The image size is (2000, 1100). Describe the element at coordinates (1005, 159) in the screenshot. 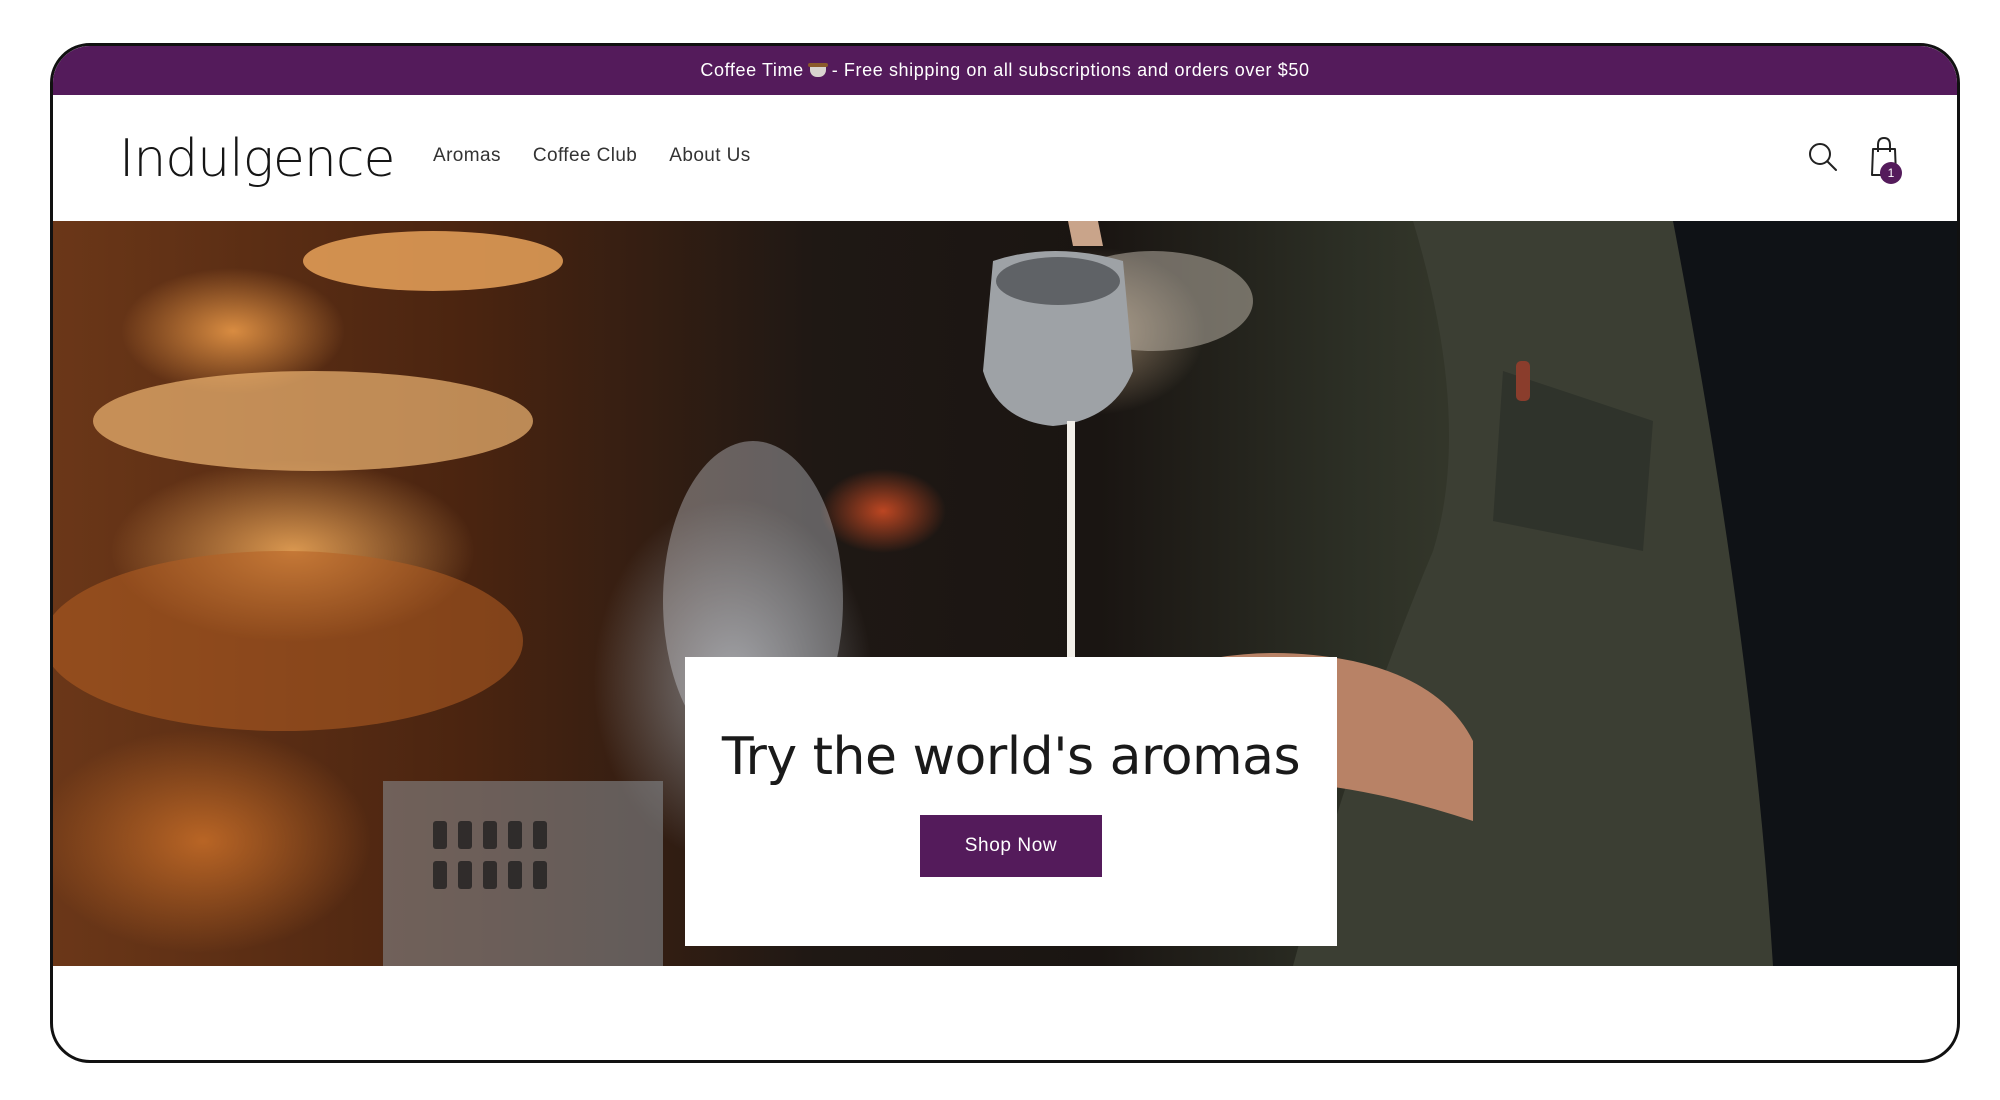

I see `site-header: Indulgence Aromas Coffee Club About Us 1` at that location.